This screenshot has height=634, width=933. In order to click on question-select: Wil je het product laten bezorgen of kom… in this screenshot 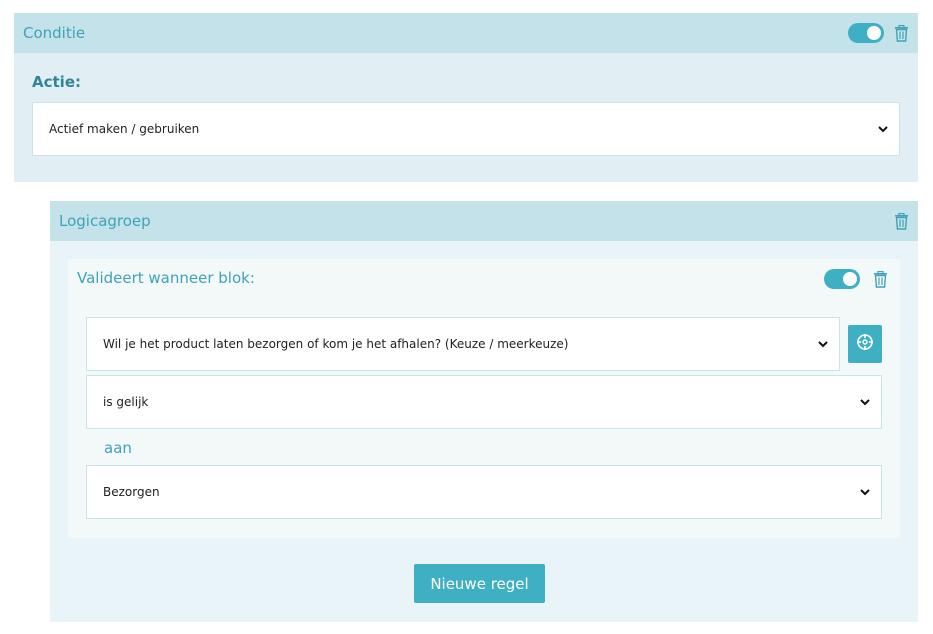, I will do `click(463, 344)`.